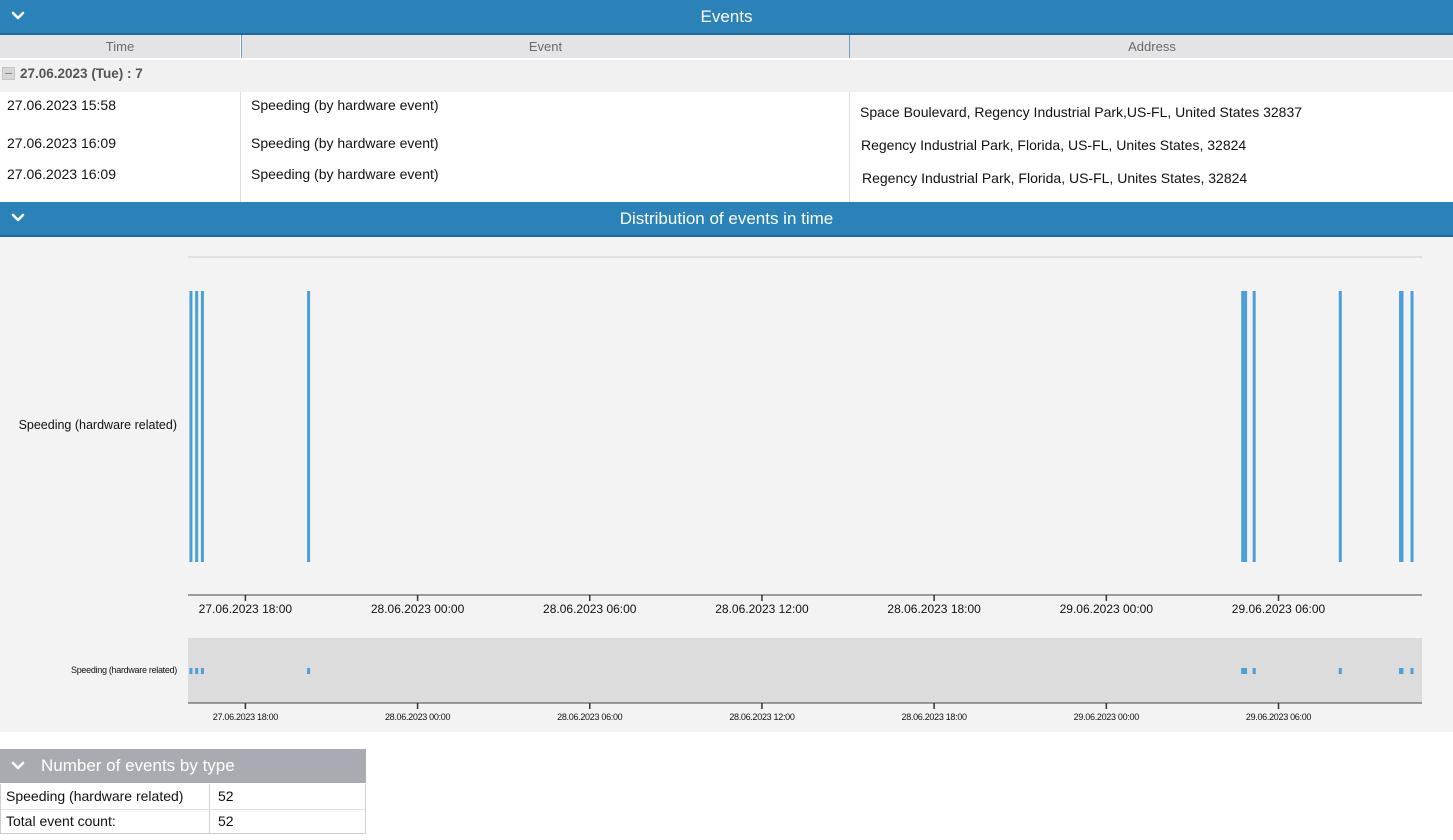 The height and width of the screenshot is (840, 1453). What do you see at coordinates (1151, 46) in the screenshot?
I see `column-header-address: Address` at bounding box center [1151, 46].